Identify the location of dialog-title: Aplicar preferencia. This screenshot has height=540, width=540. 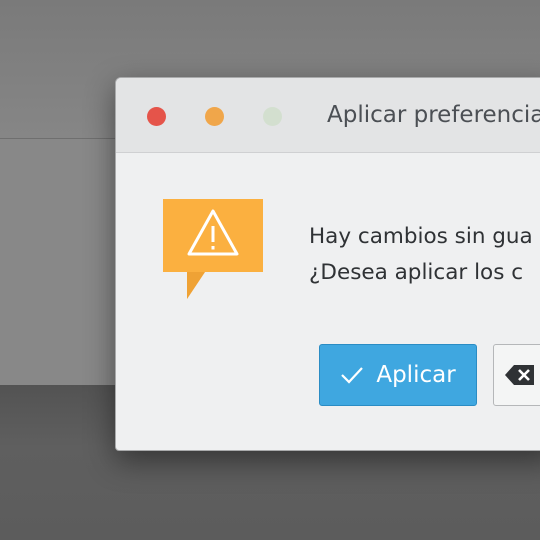
(433, 115).